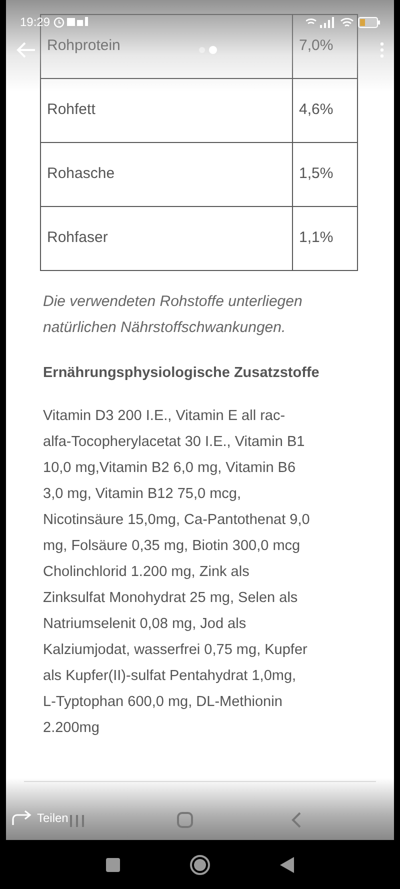 Image resolution: width=400 pixels, height=889 pixels. Describe the element at coordinates (78, 22) in the screenshot. I see `notification-icons` at that location.